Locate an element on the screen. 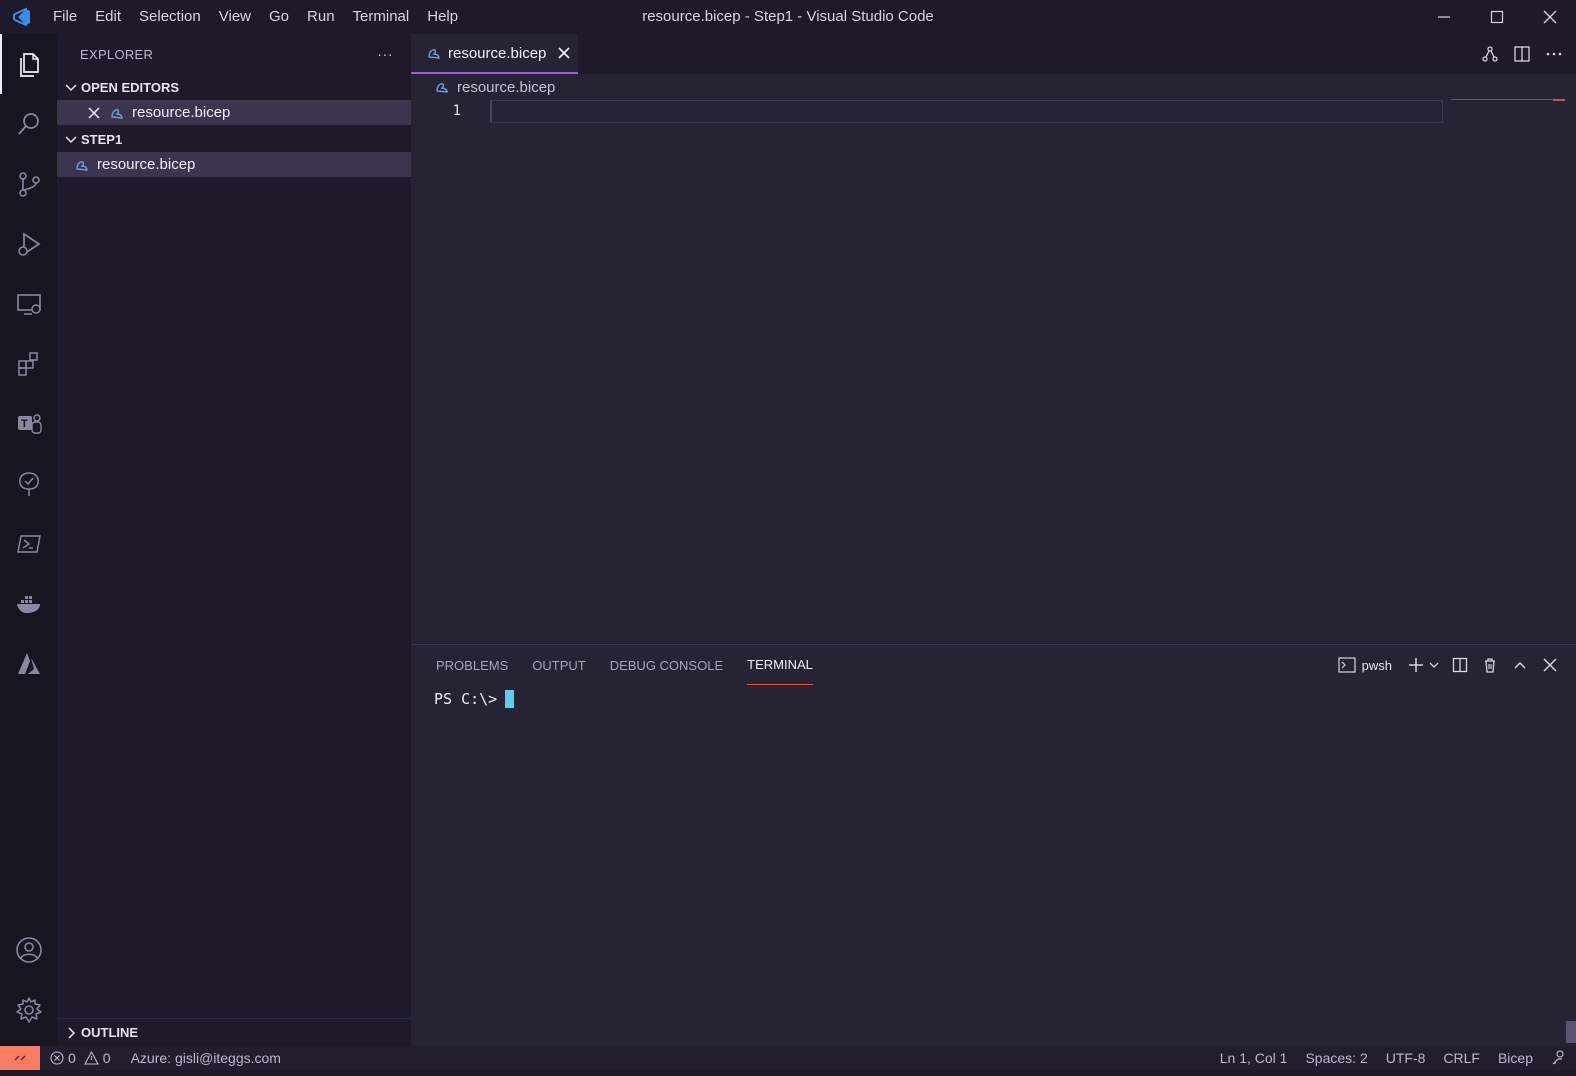 The image size is (1576, 1076). terminal-scrollbar is located at coordinates (1571, 1032).